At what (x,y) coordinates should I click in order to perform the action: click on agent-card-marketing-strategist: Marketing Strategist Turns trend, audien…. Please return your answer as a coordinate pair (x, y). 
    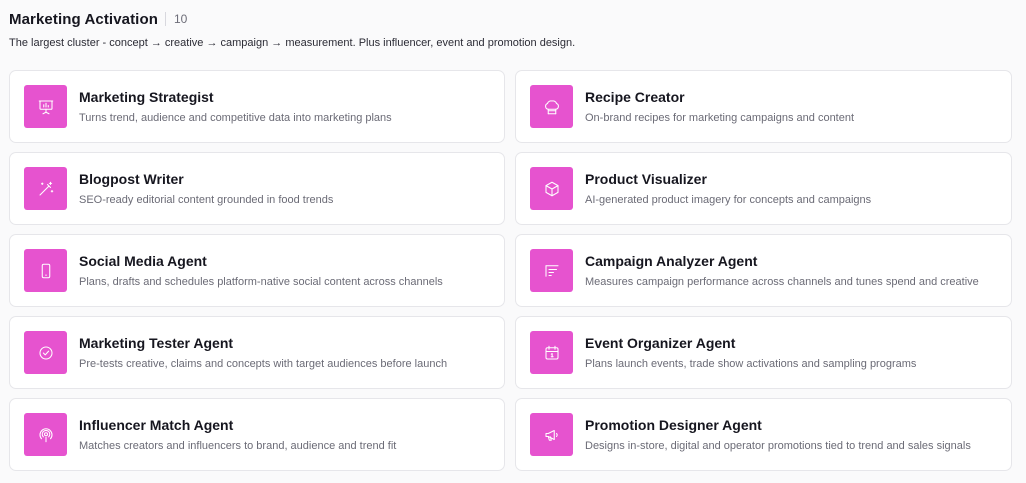
    Looking at the image, I should click on (257, 106).